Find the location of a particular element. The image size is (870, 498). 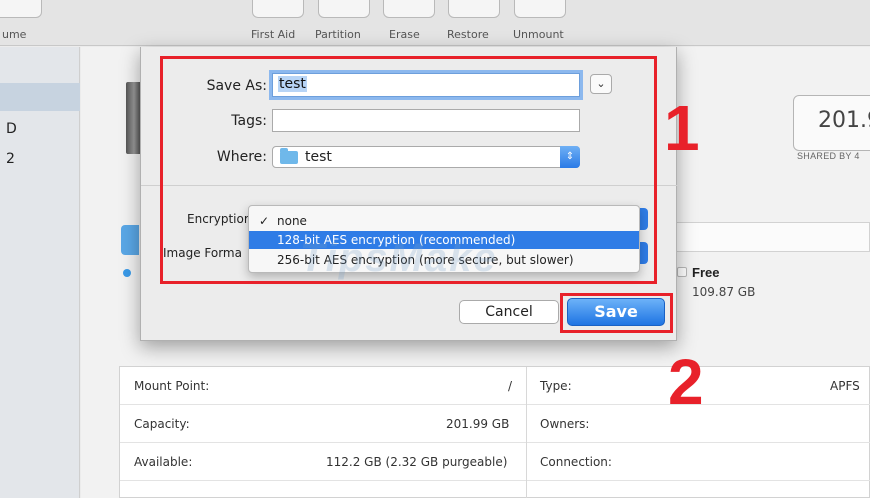

first-aid-button is located at coordinates (278, 9).